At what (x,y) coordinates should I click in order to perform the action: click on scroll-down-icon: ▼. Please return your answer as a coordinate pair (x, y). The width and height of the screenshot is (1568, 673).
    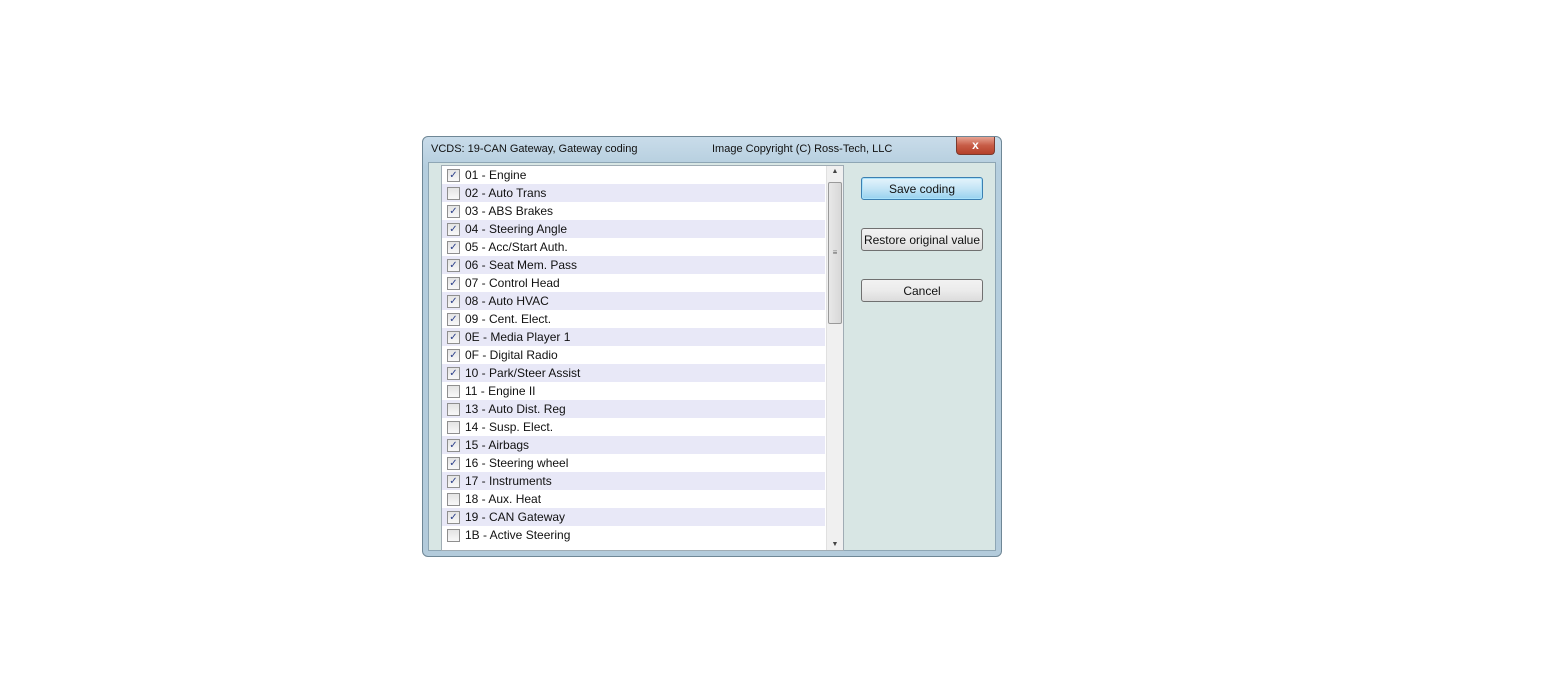
    Looking at the image, I should click on (835, 544).